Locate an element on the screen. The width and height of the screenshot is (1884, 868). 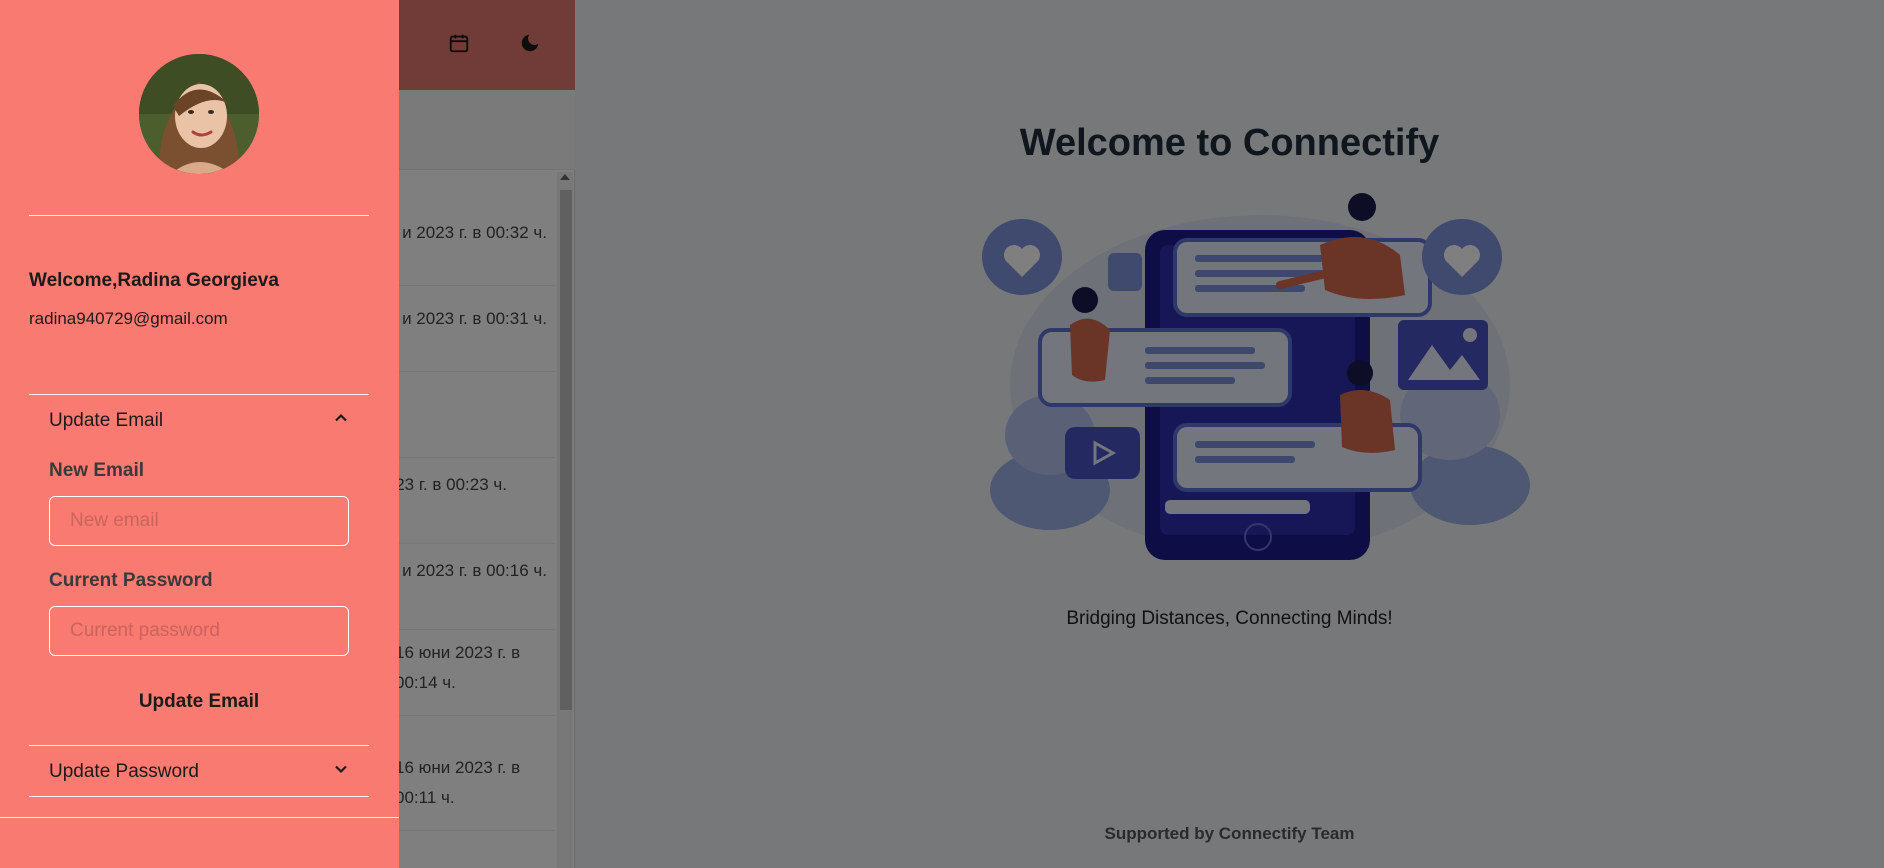
update-email-accordion-header: Update Email is located at coordinates (199, 421).